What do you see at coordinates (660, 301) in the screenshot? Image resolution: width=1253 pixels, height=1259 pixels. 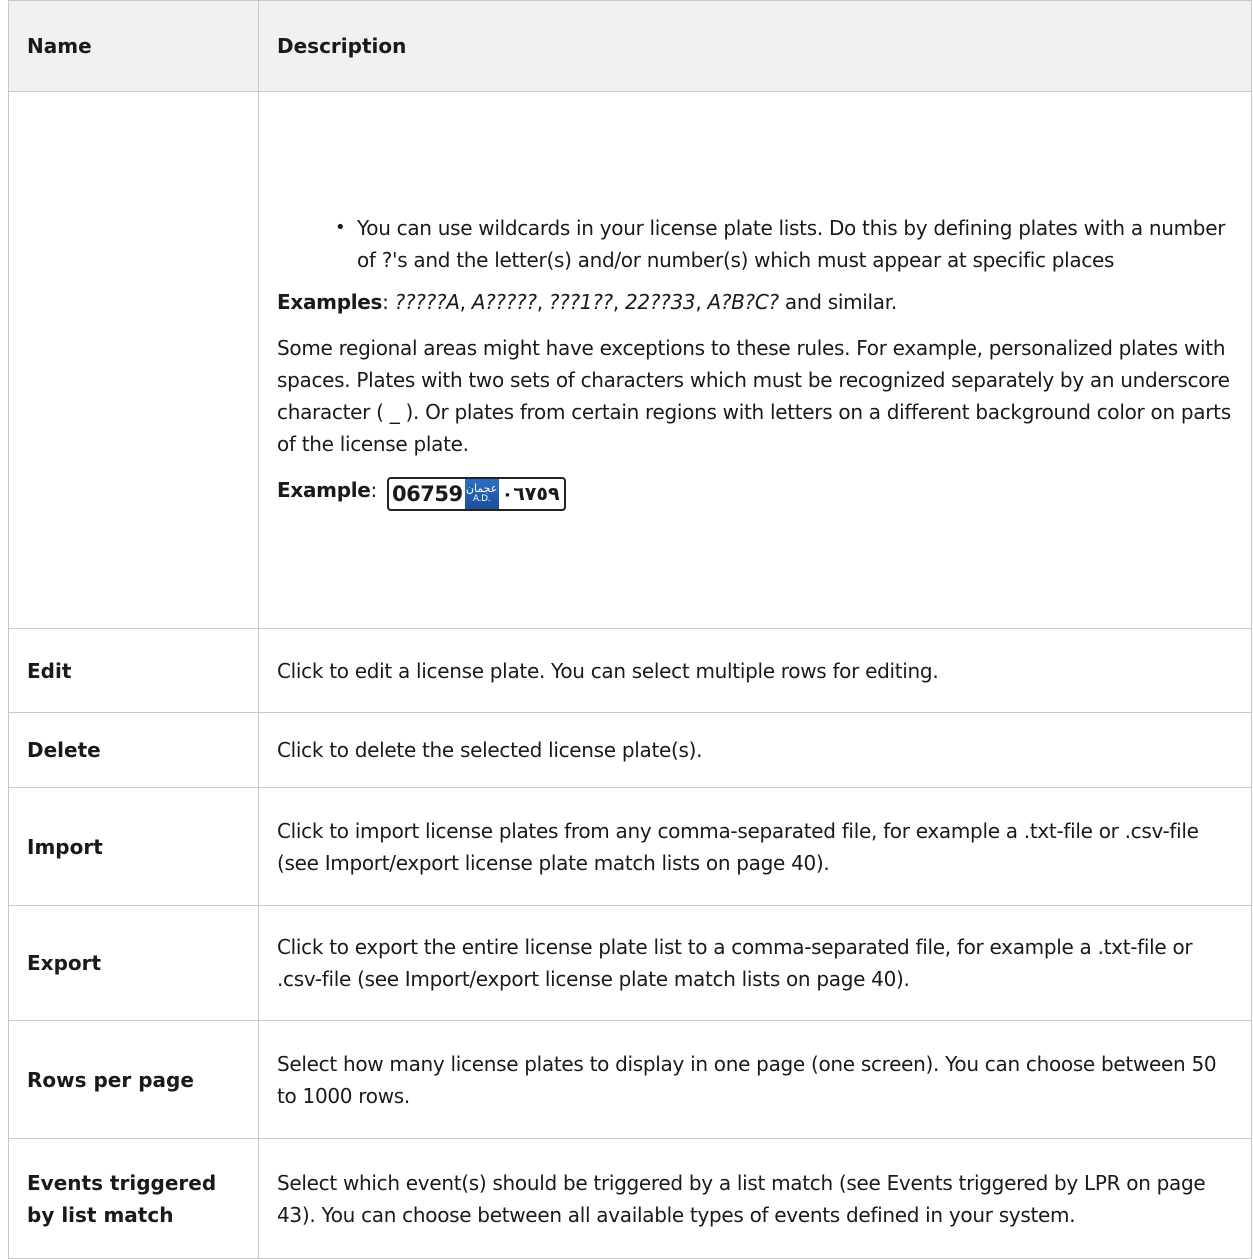 I see `example-code: 22??33` at bounding box center [660, 301].